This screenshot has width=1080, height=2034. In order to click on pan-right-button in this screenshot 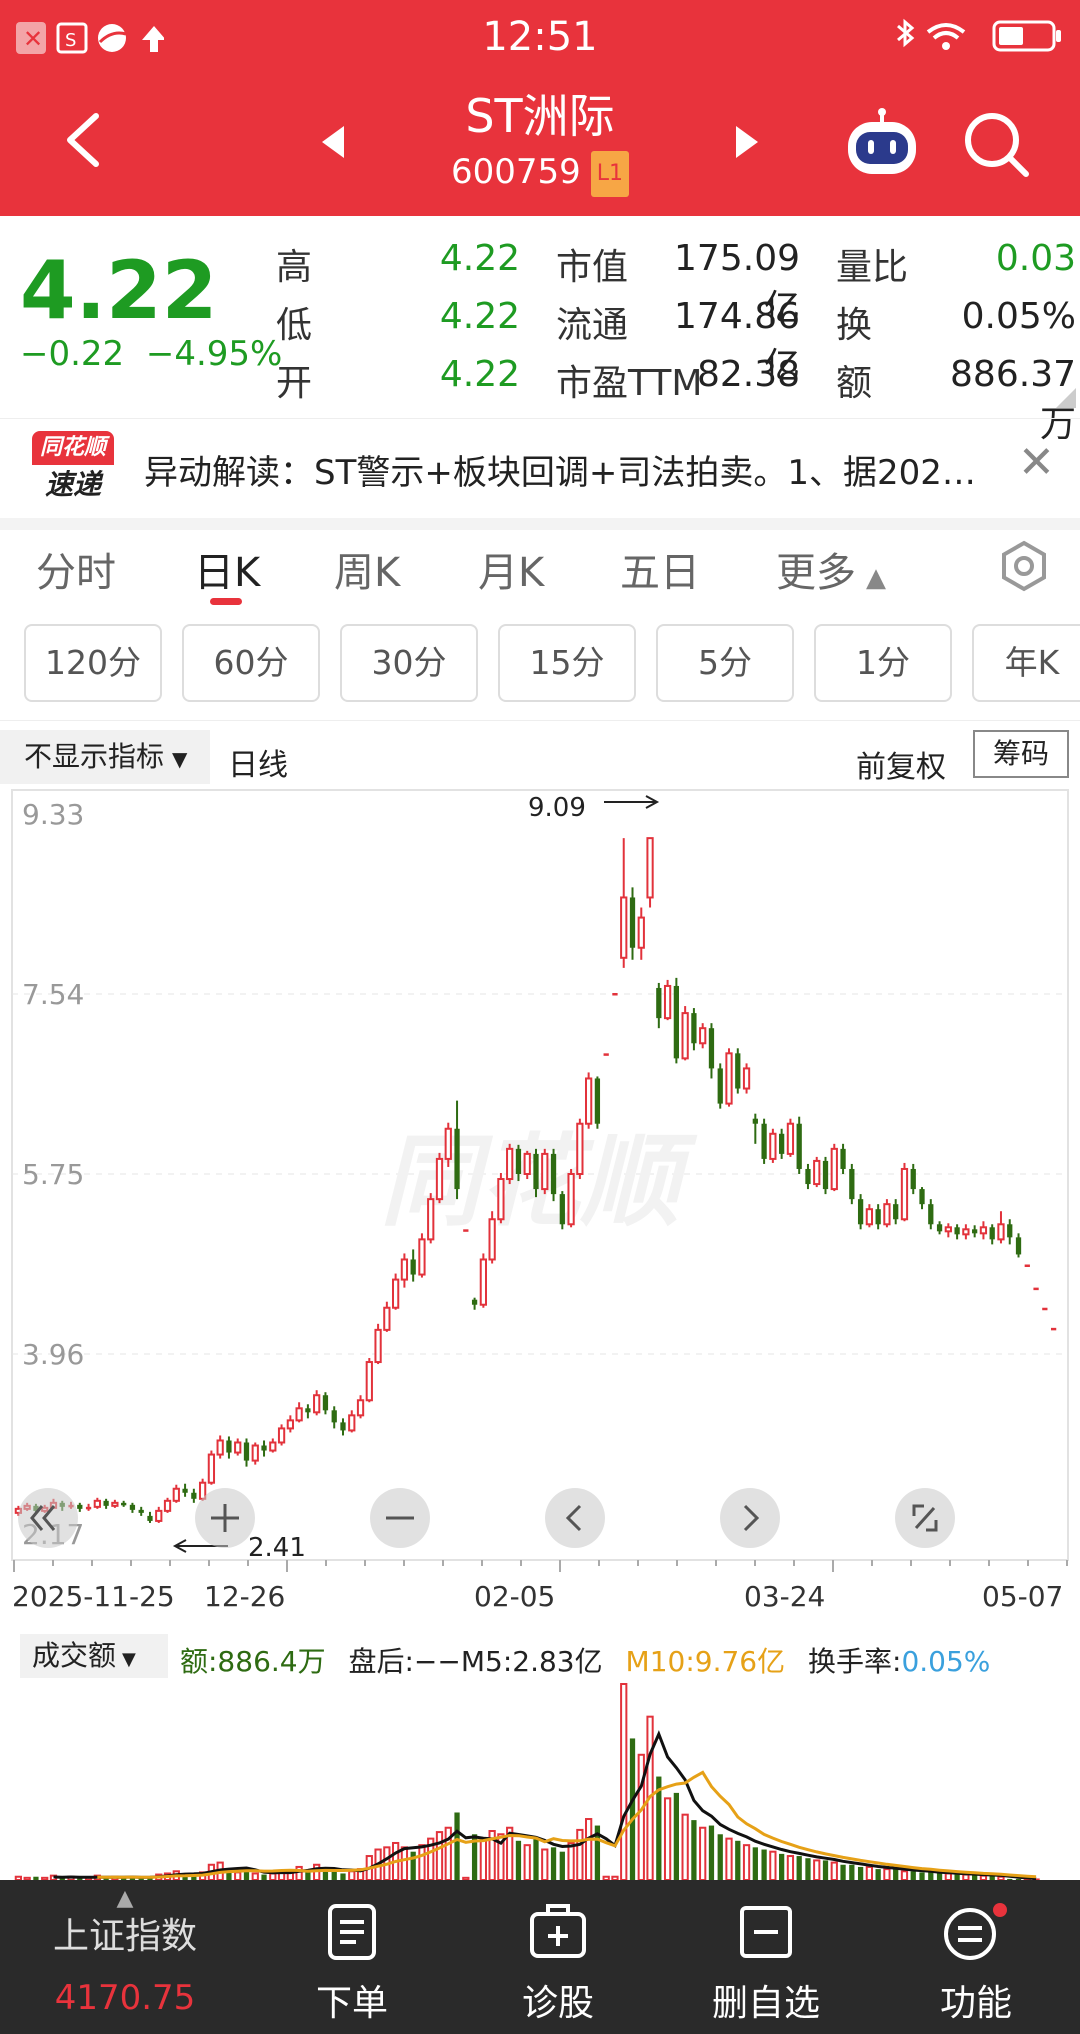, I will do `click(750, 1518)`.